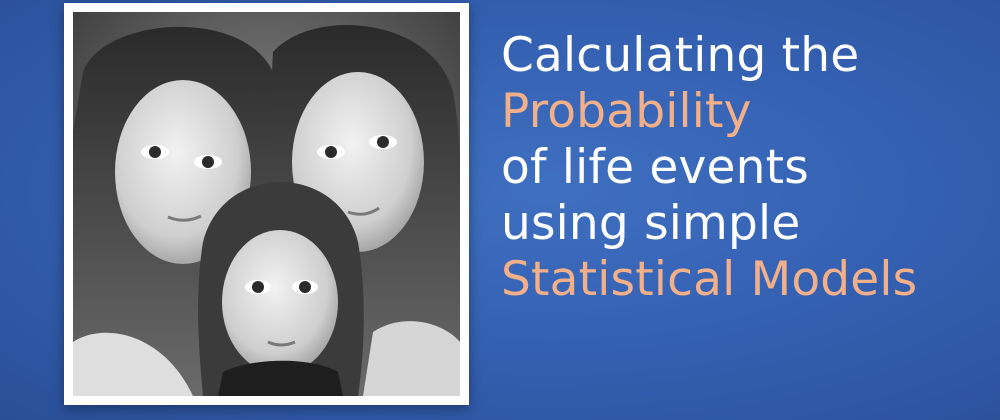 This screenshot has height=420, width=1000. Describe the element at coordinates (651, 223) in the screenshot. I see `headline-line-4: using simple` at that location.